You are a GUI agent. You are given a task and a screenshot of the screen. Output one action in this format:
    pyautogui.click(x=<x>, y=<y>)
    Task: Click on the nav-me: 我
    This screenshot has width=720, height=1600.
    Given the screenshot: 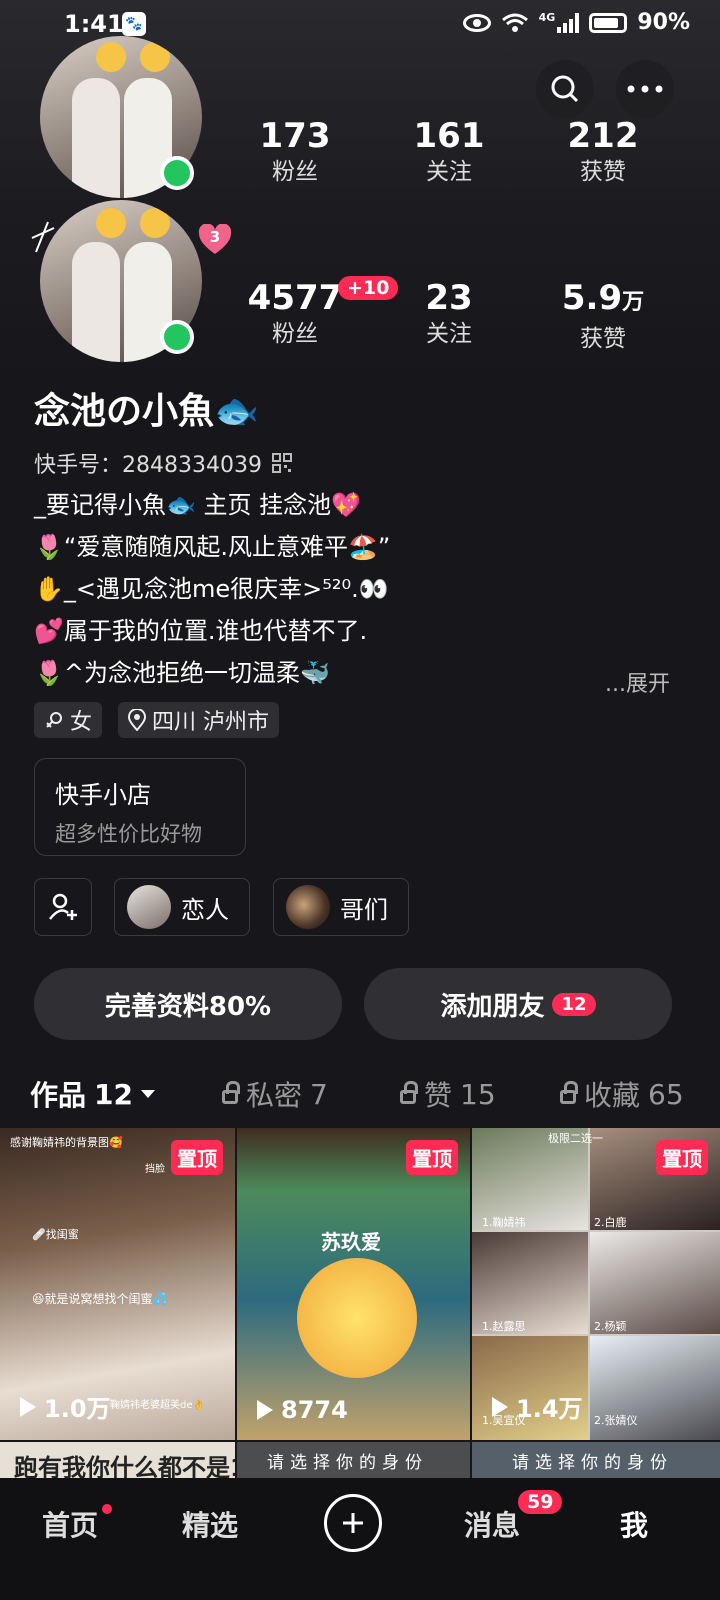 What is the action you would take?
    pyautogui.click(x=634, y=1524)
    